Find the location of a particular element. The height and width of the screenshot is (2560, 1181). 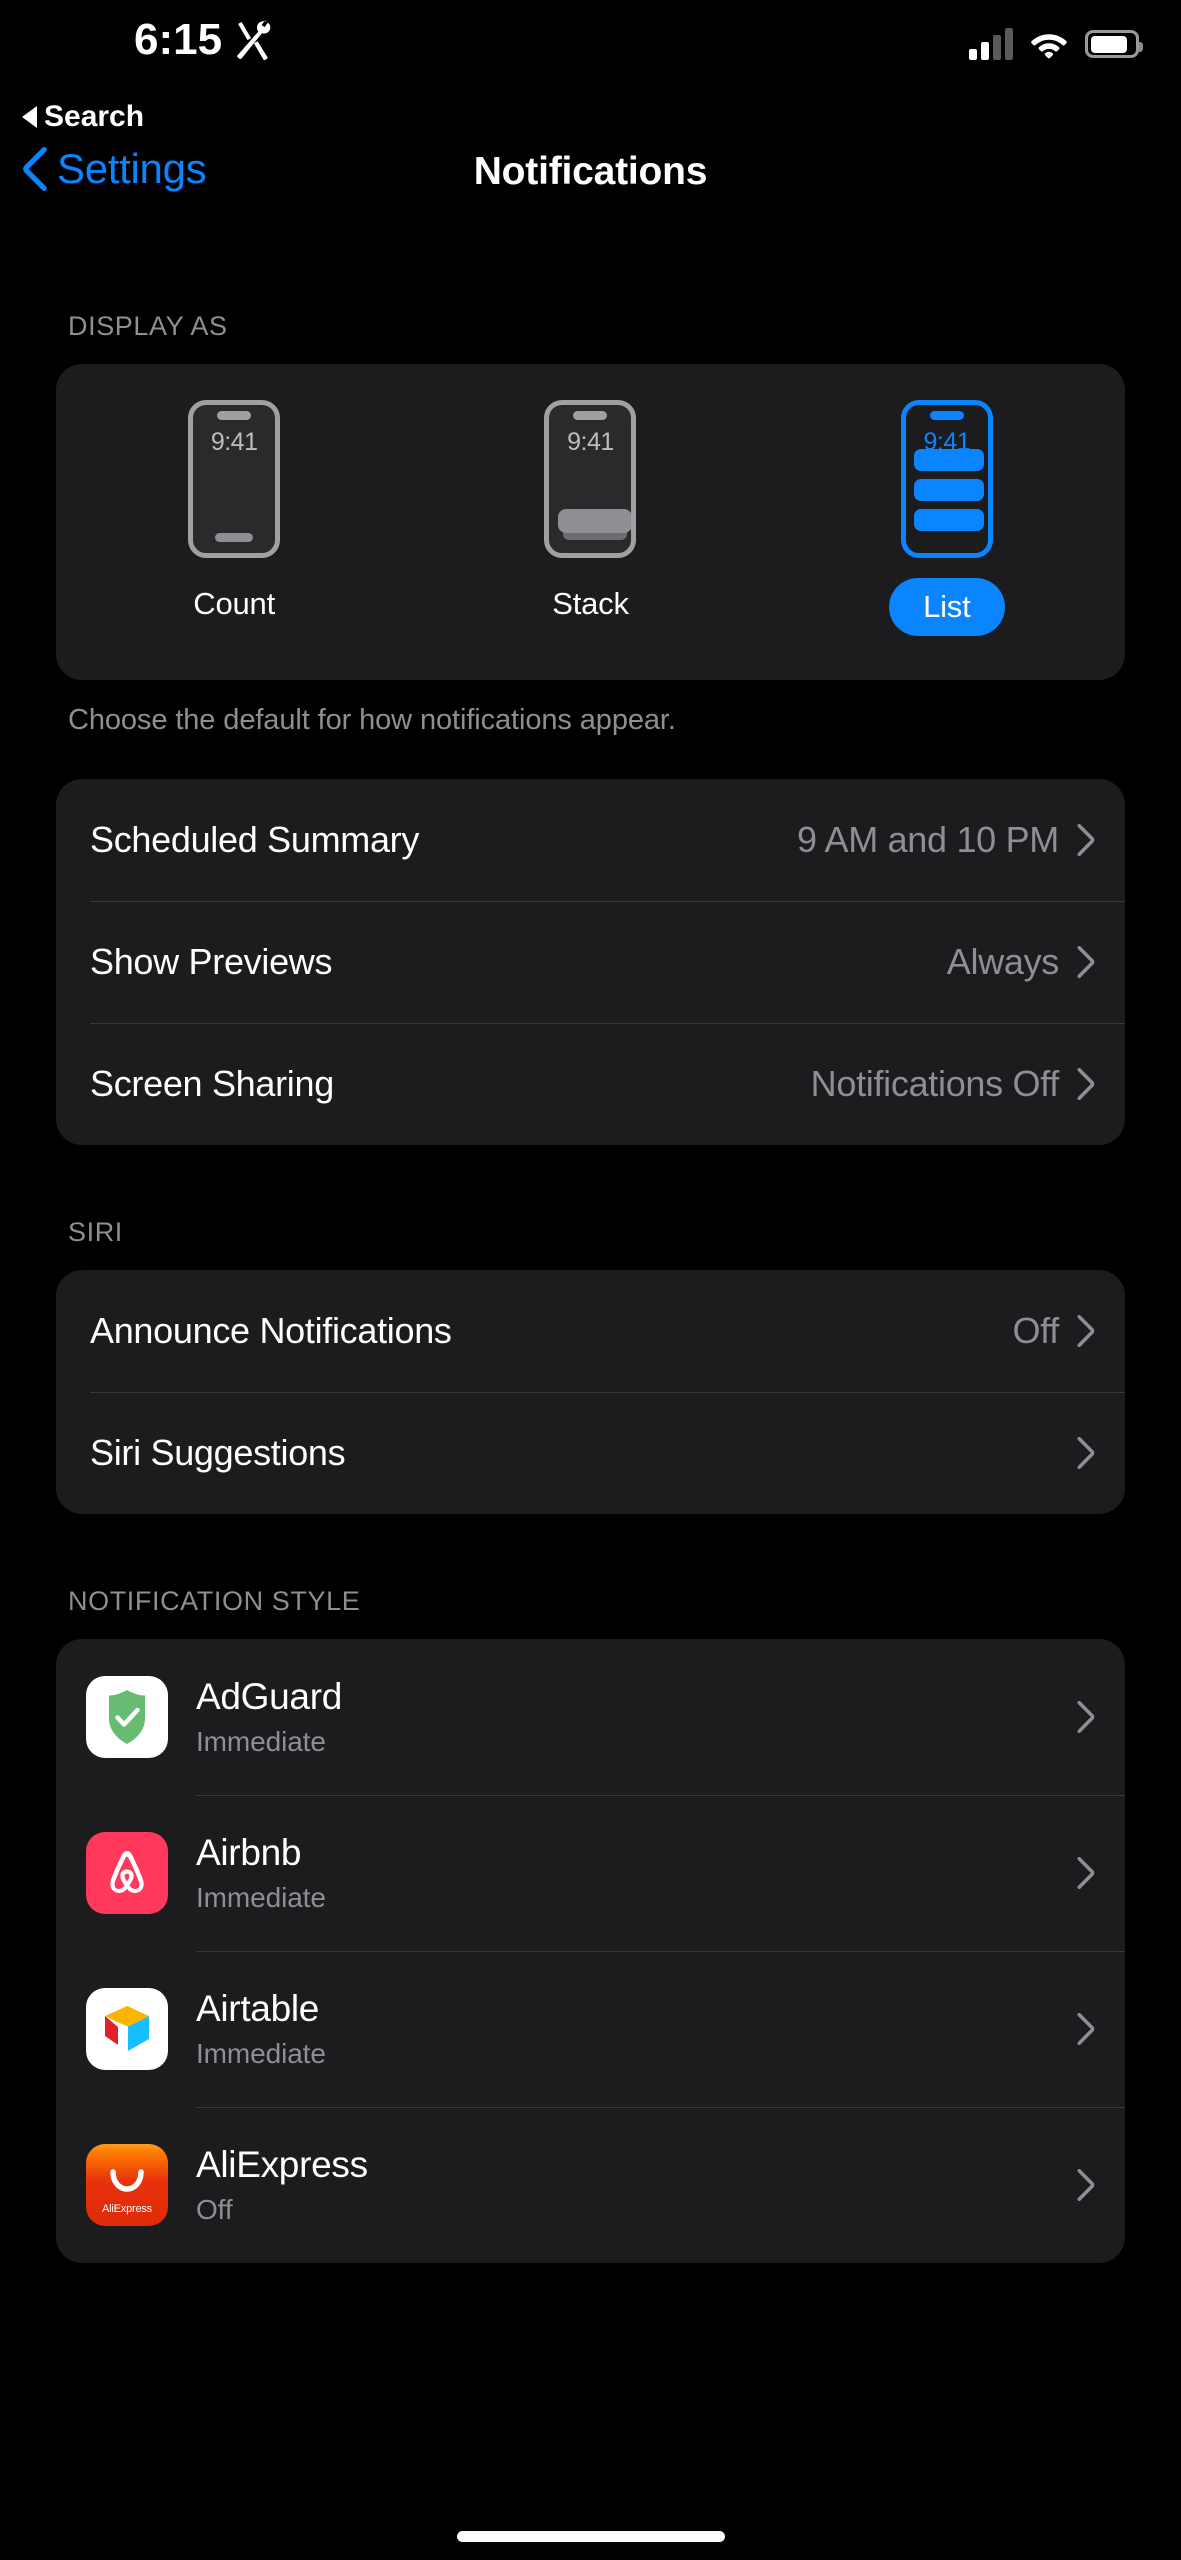

display-option-stack-label: Stack is located at coordinates (590, 603).